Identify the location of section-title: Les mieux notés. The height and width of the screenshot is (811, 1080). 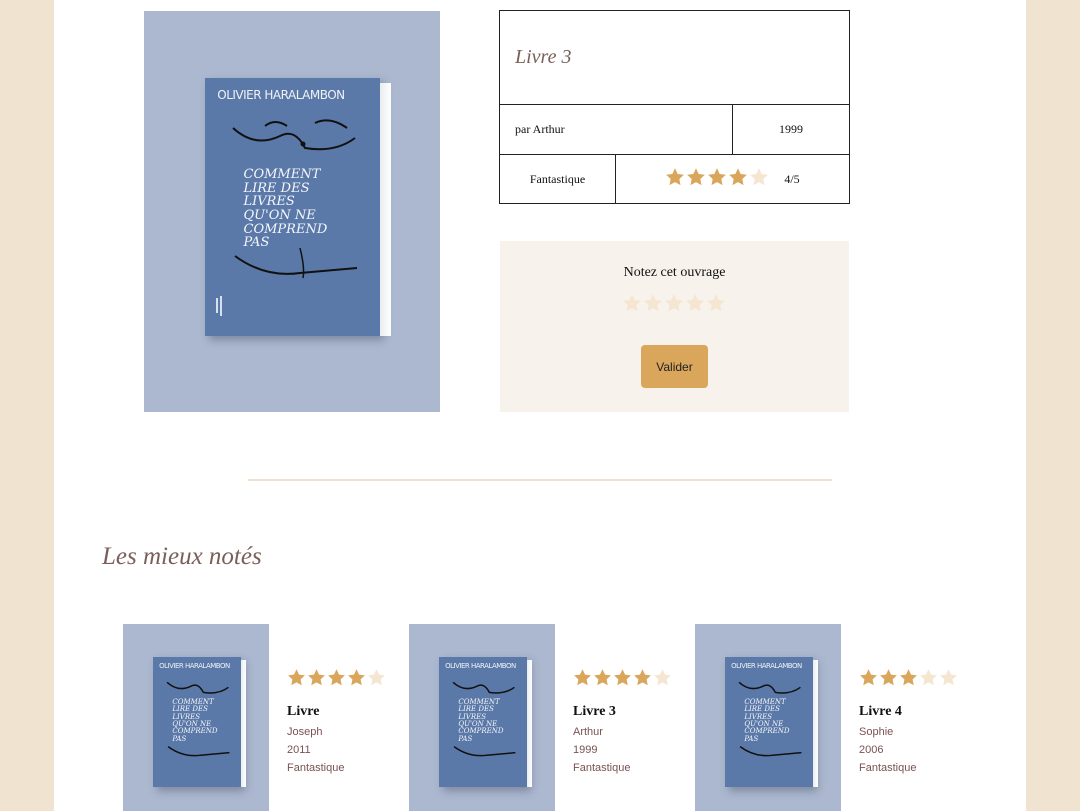
(182, 556).